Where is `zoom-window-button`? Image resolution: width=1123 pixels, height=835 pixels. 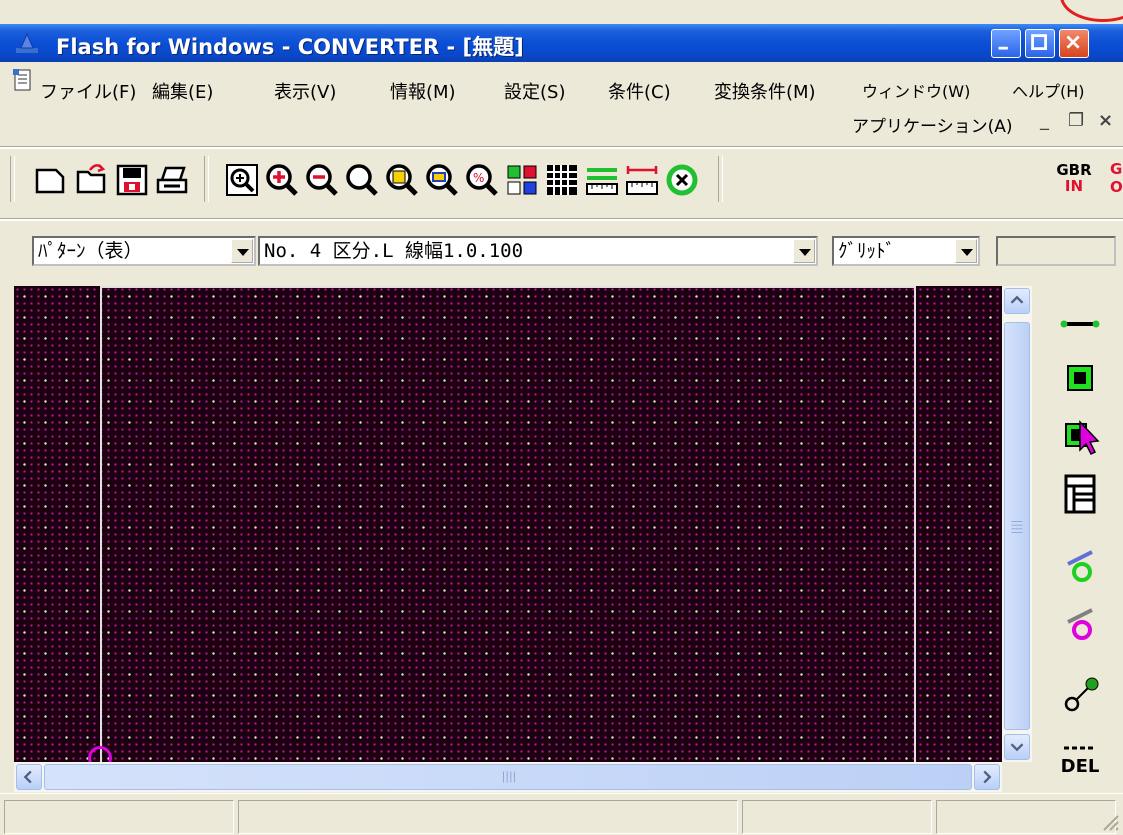
zoom-window-button is located at coordinates (442, 180).